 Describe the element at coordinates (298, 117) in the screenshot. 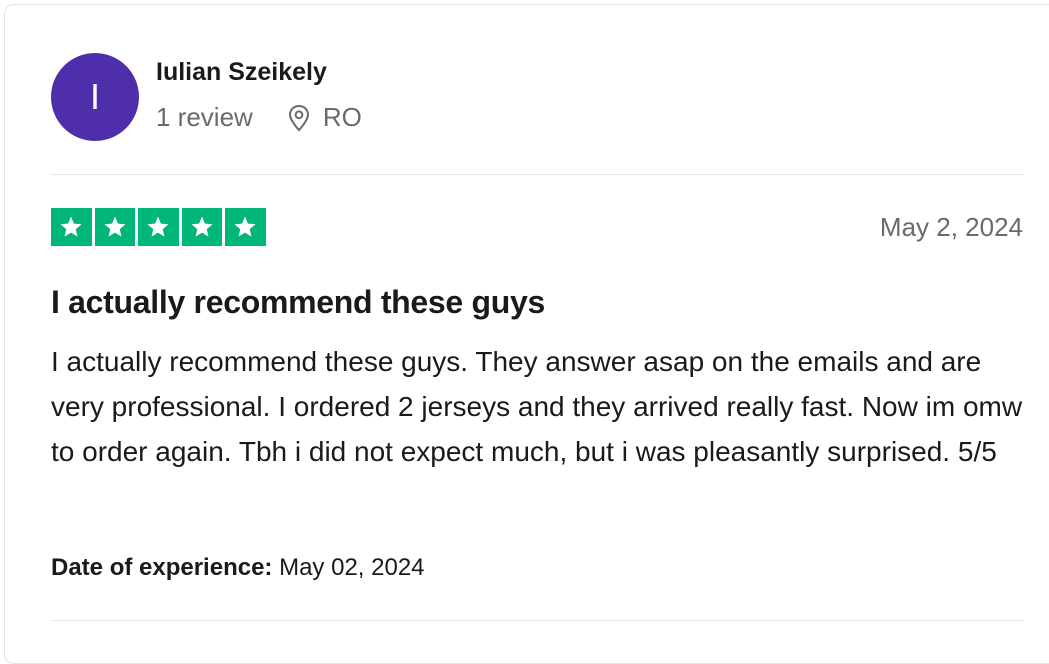

I see `location-pin-icon` at that location.